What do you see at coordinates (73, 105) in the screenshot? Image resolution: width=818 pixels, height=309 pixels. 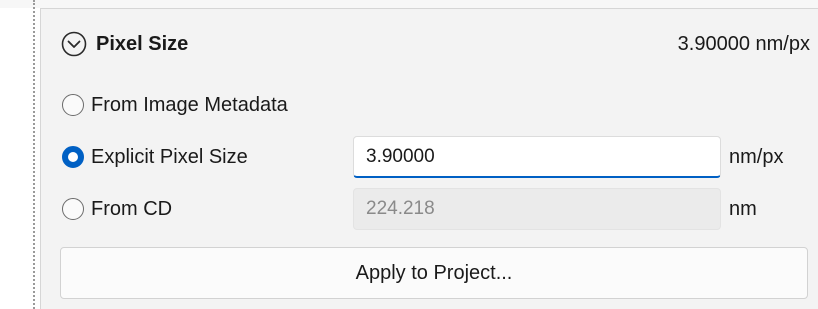 I see `radio-from-image-metadata` at bounding box center [73, 105].